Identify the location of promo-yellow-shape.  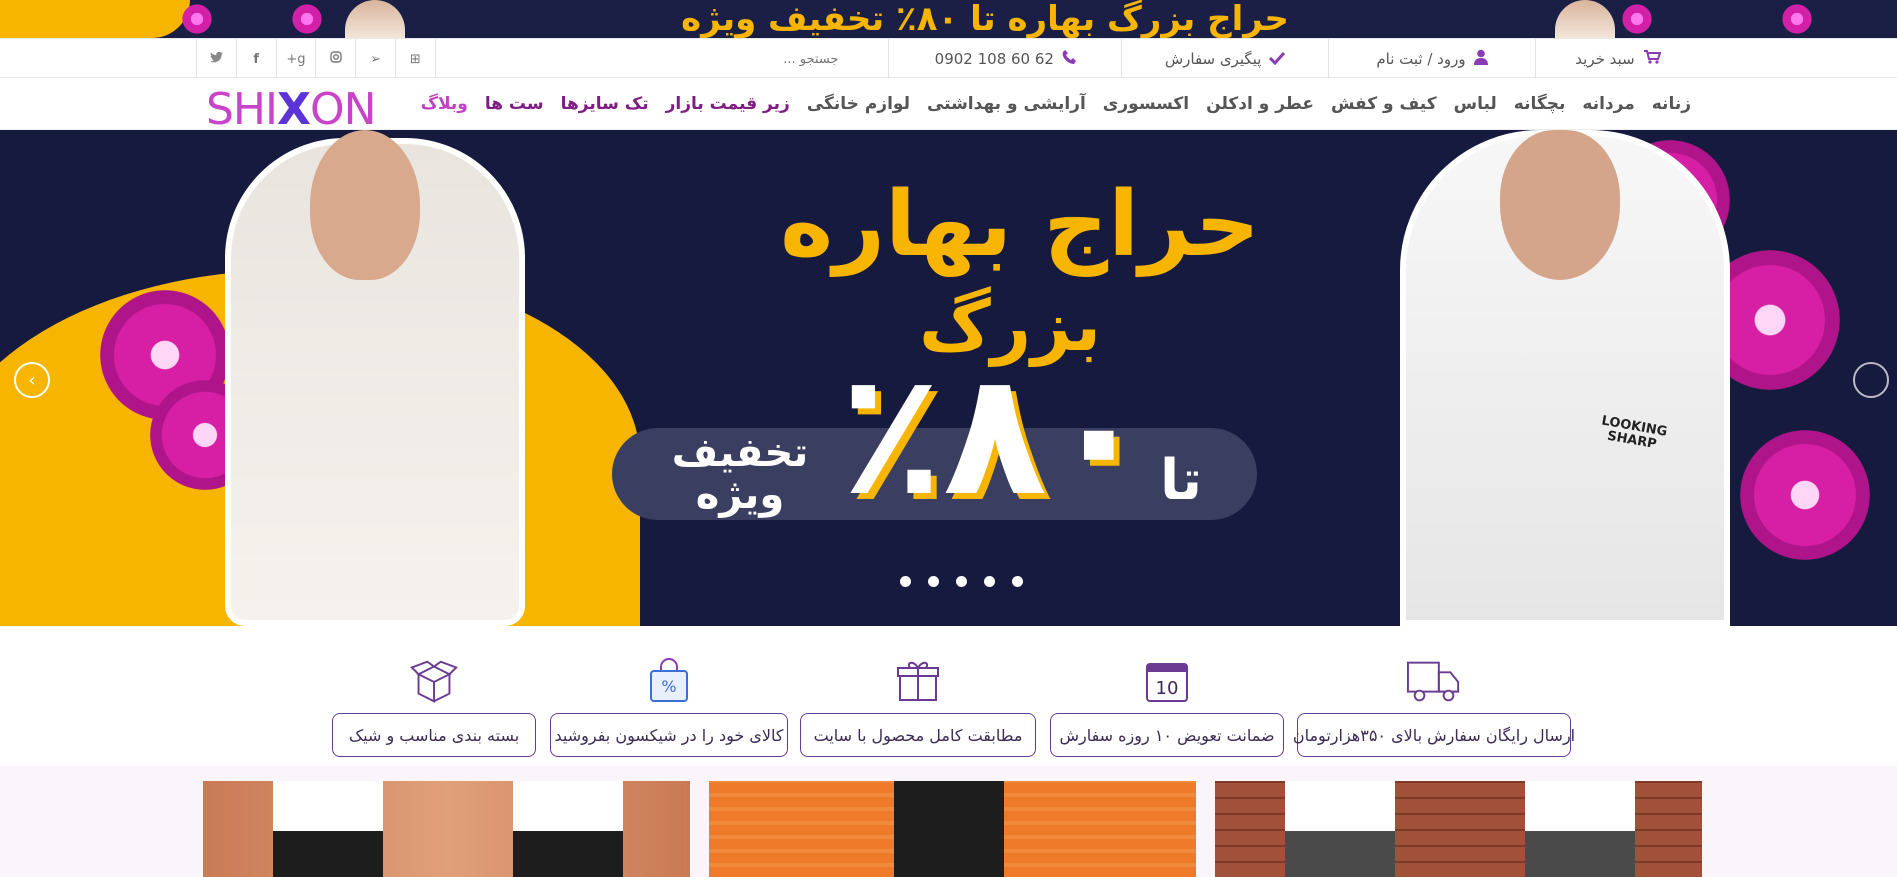
(95, 19).